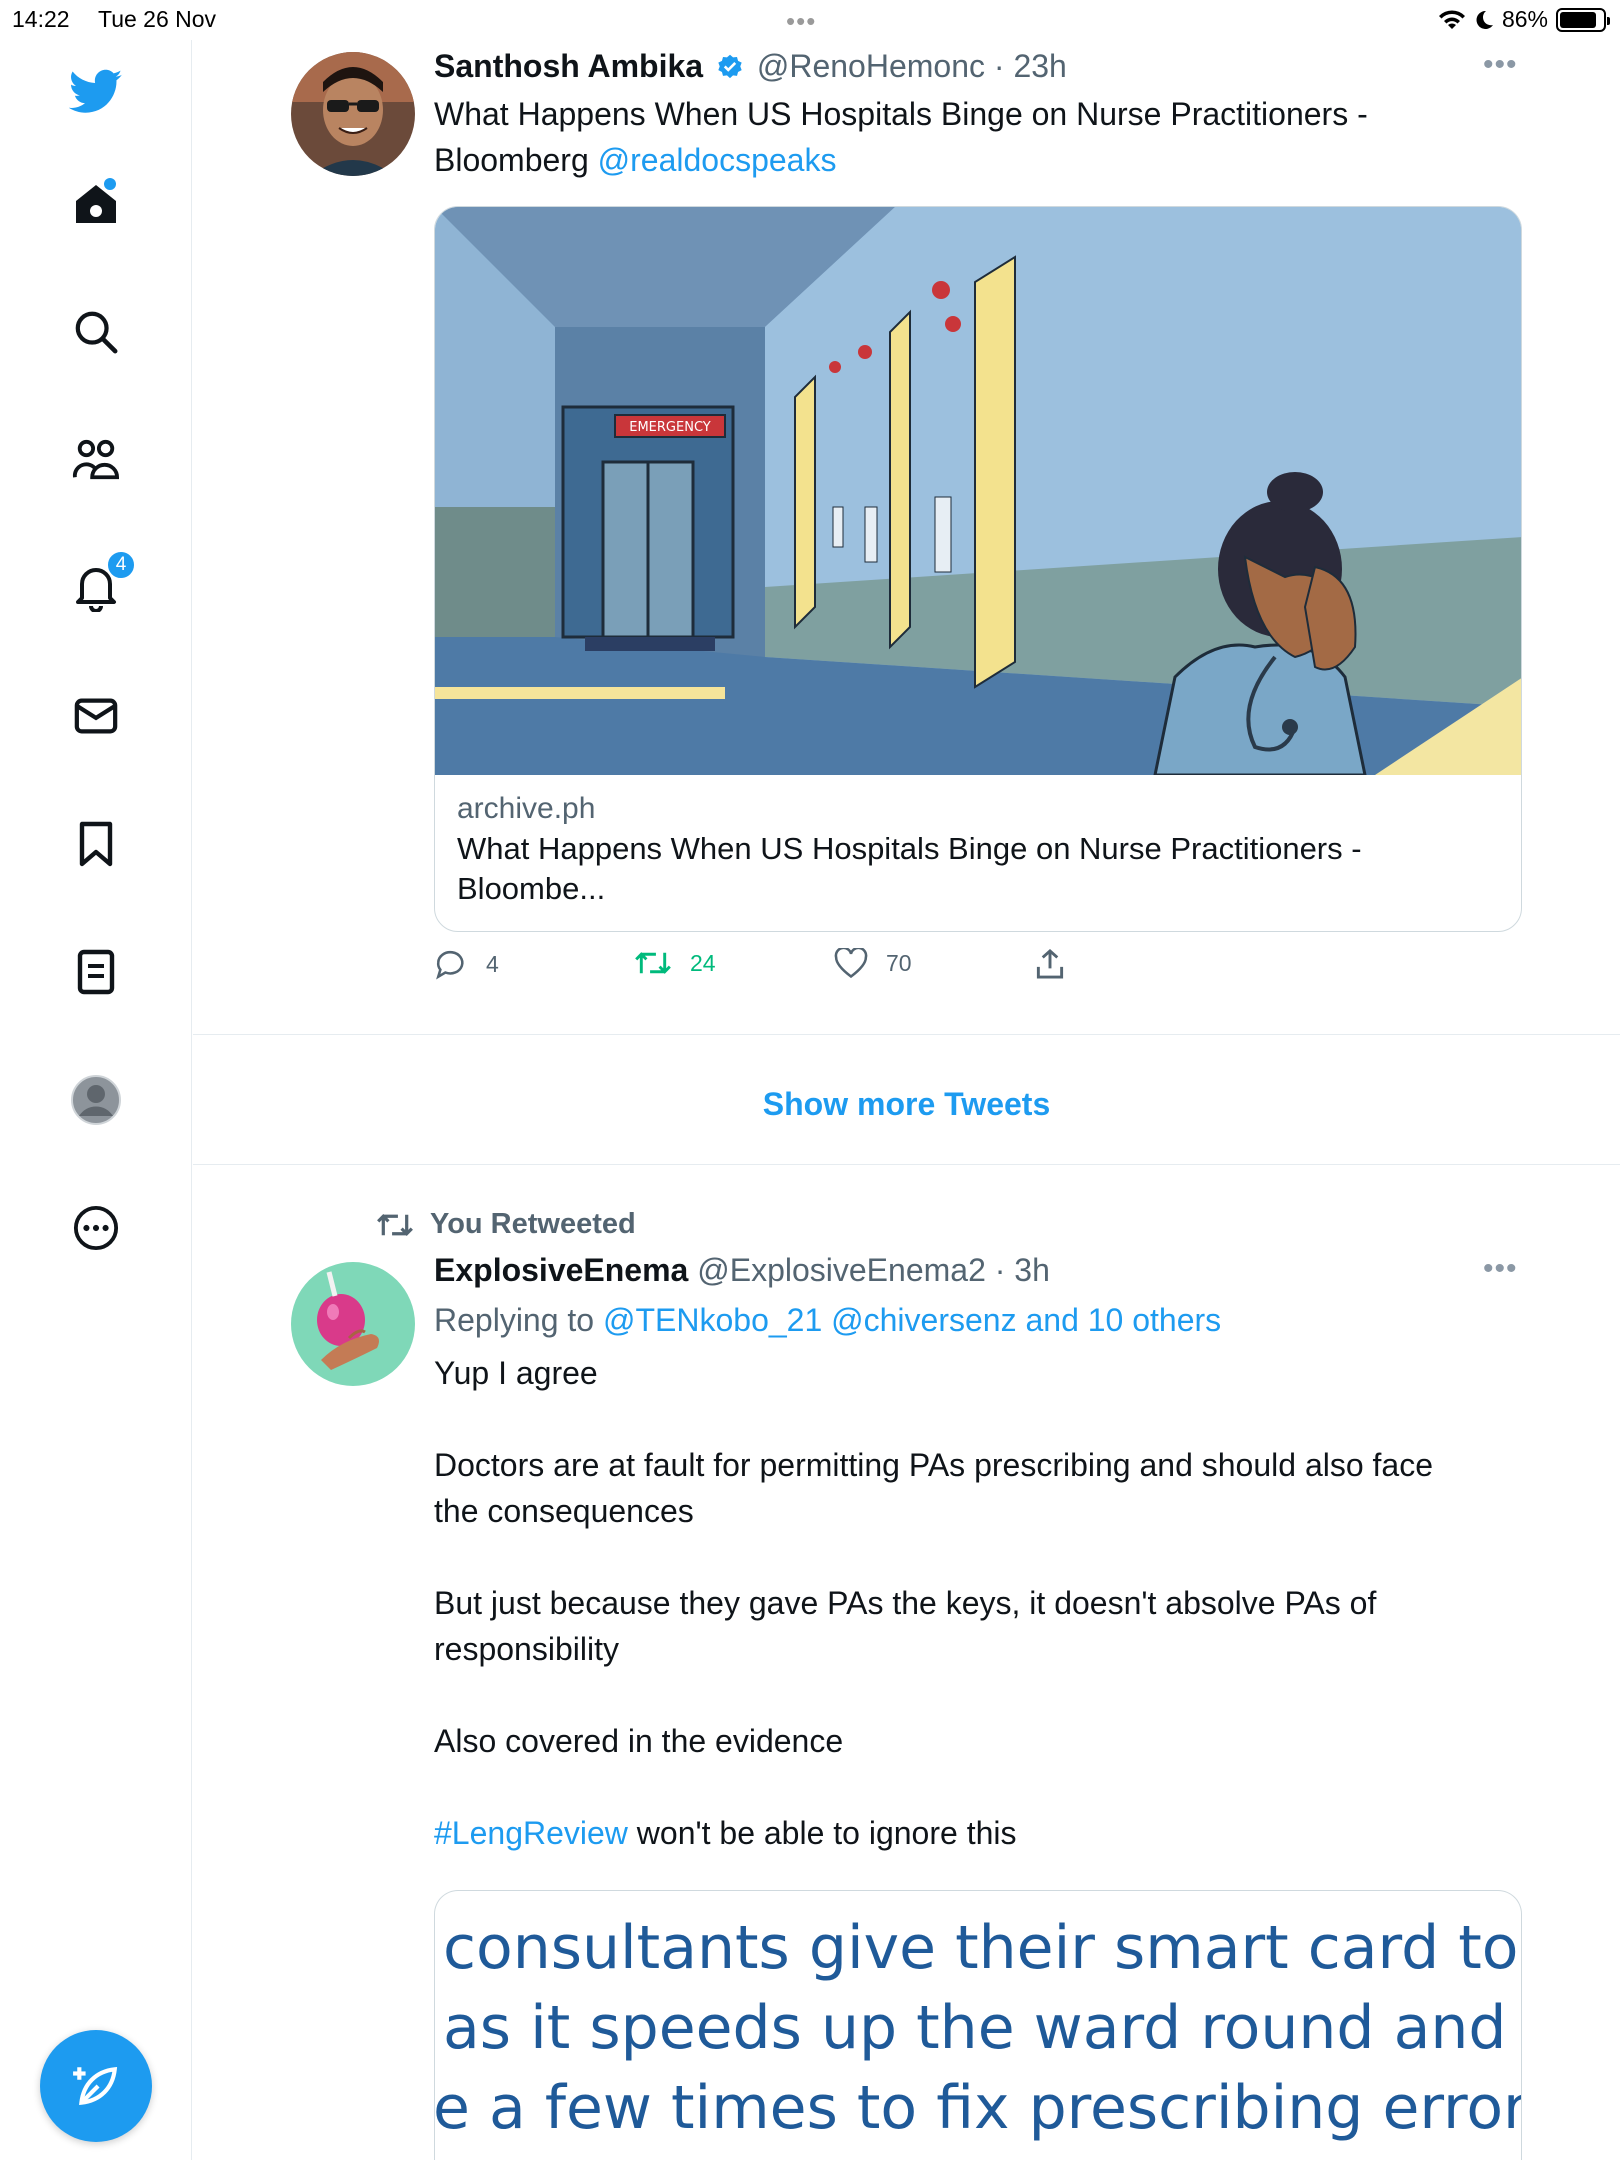 The height and width of the screenshot is (2160, 1620). Describe the element at coordinates (982, 1948) in the screenshot. I see `image-text-line: consultants give their smart card to th` at that location.